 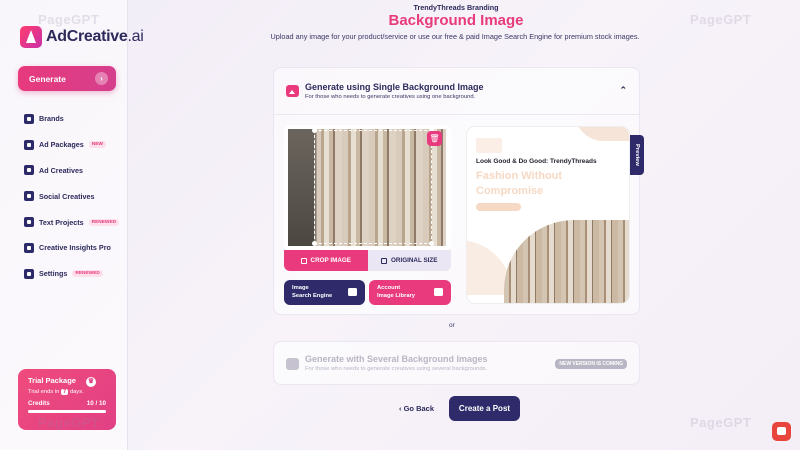 I want to click on create-post-button: Create a Post, so click(x=484, y=408).